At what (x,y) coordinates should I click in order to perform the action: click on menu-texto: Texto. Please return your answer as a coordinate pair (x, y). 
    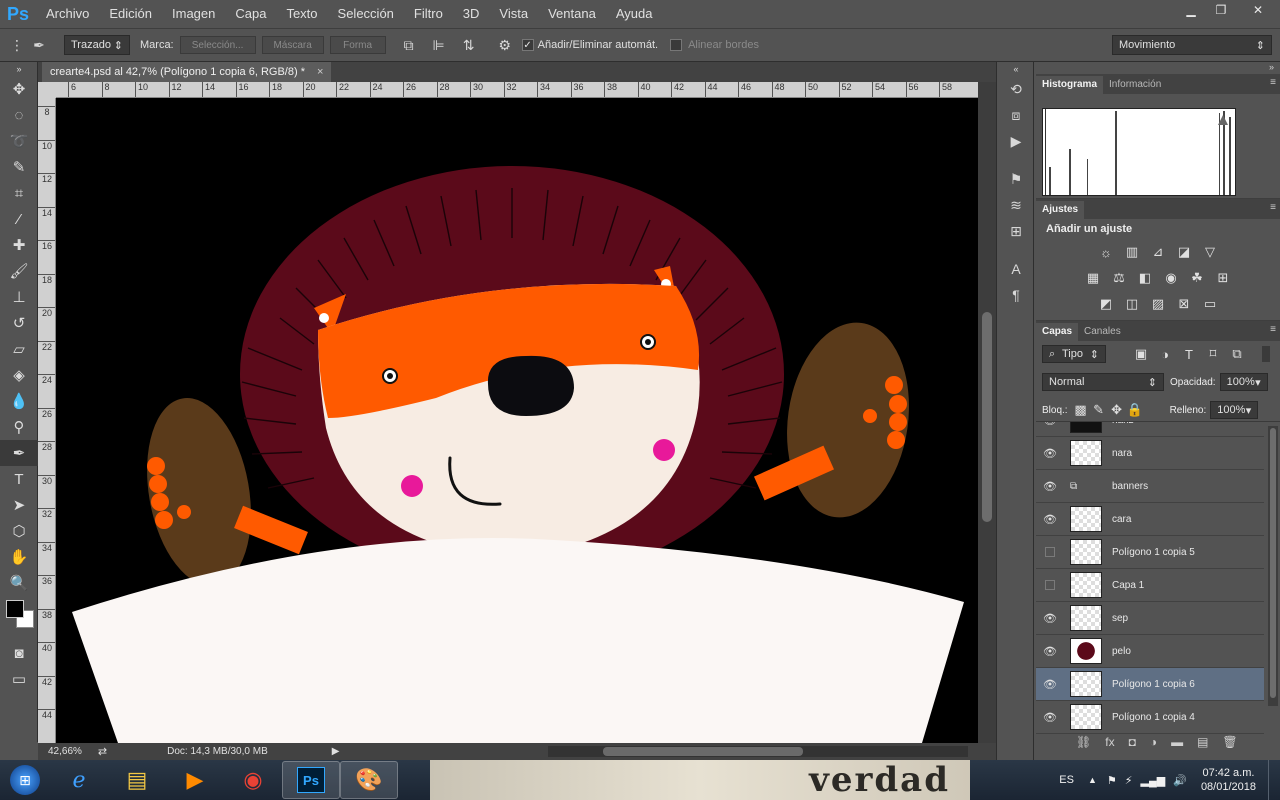
    Looking at the image, I should click on (301, 14).